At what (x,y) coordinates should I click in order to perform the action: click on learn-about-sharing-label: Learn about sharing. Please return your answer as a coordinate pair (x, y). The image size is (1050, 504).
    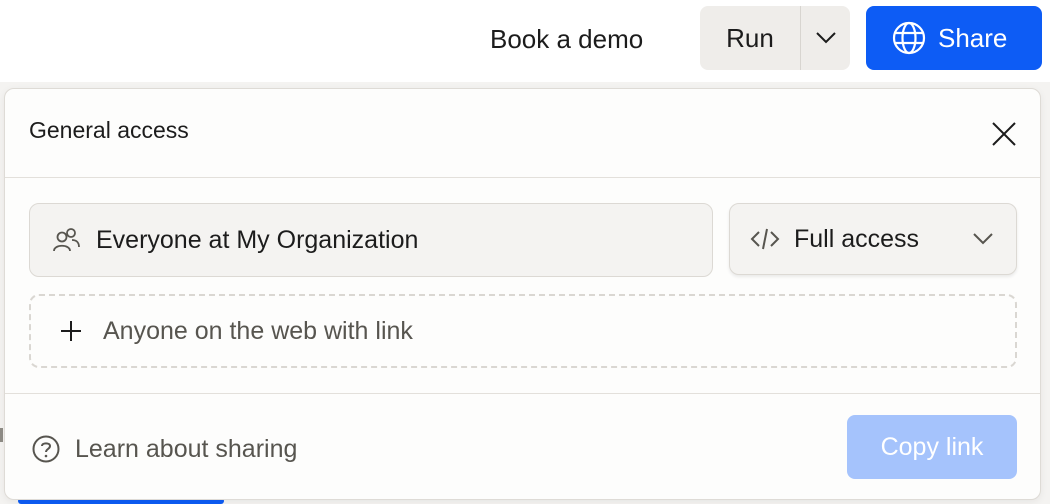
    Looking at the image, I should click on (186, 448).